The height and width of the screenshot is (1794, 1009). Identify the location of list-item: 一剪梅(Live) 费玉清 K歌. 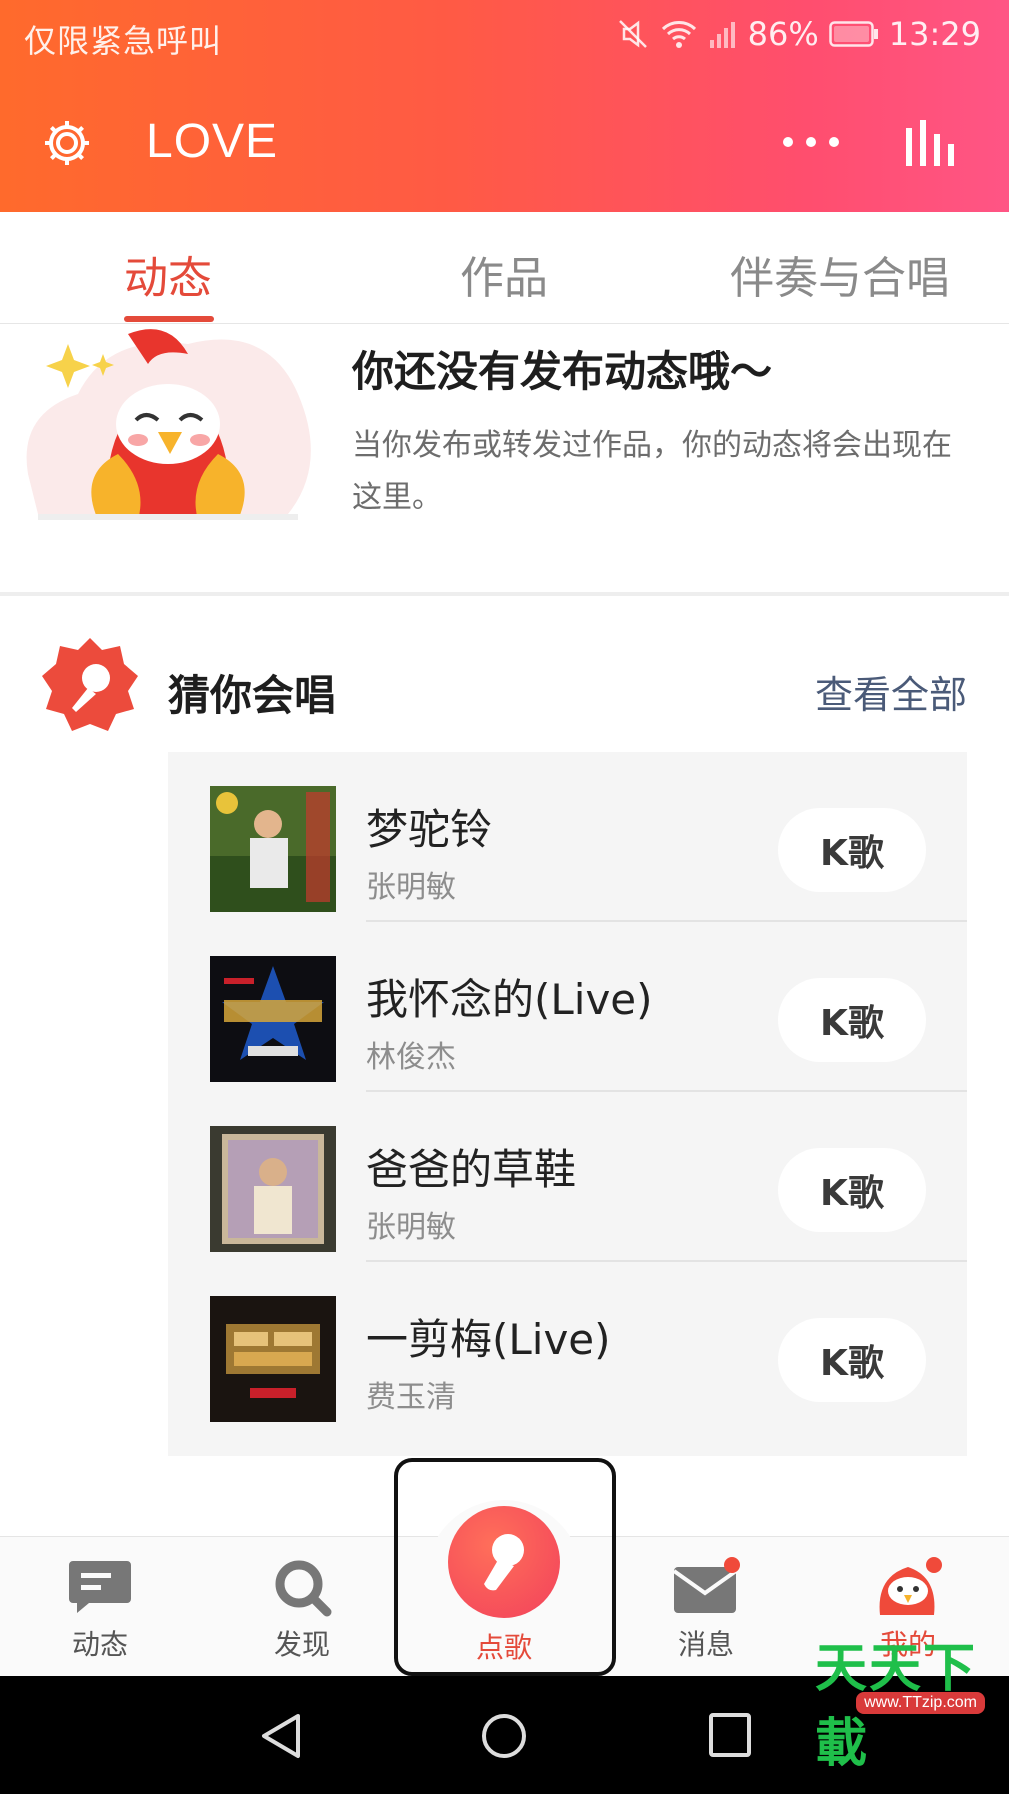
(567, 1347).